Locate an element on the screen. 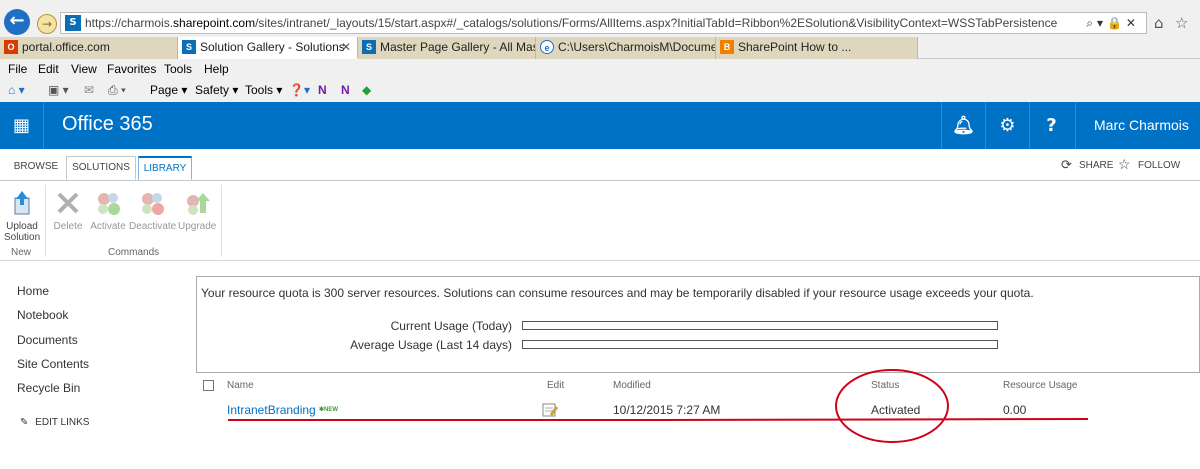  close-tab-icon: ✕ is located at coordinates (346, 47).